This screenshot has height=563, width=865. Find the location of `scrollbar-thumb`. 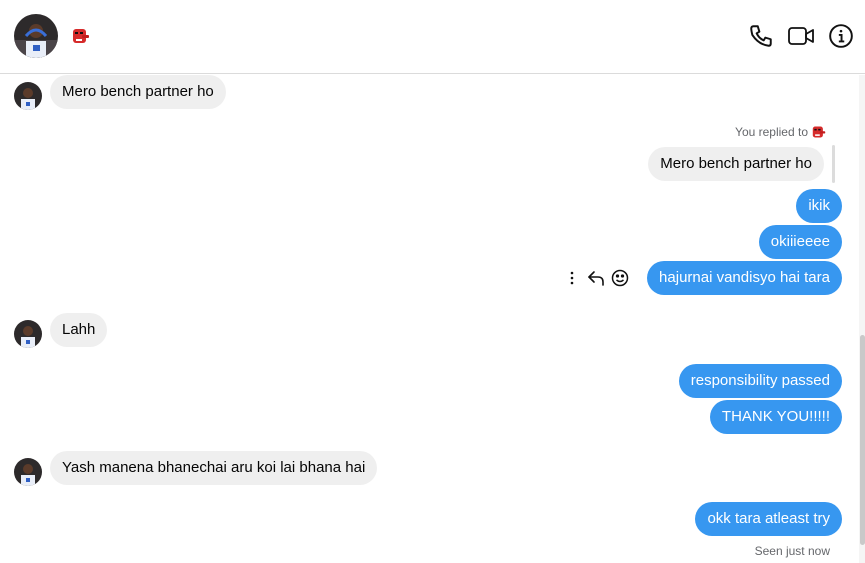

scrollbar-thumb is located at coordinates (862, 440).